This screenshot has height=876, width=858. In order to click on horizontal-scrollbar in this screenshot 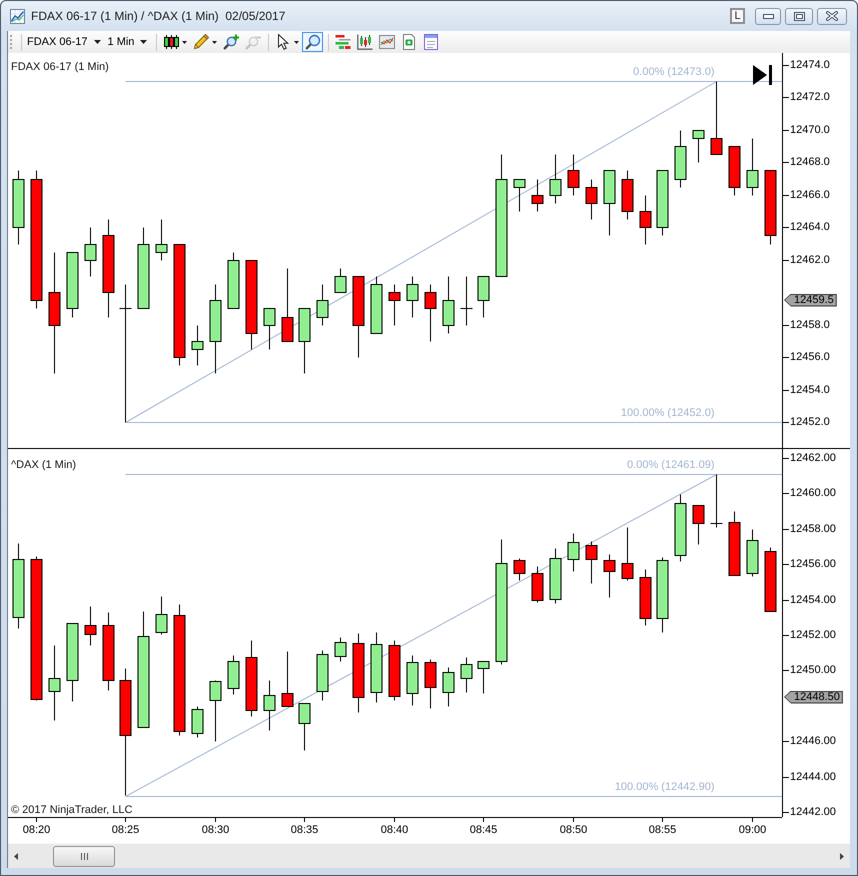, I will do `click(429, 855)`.